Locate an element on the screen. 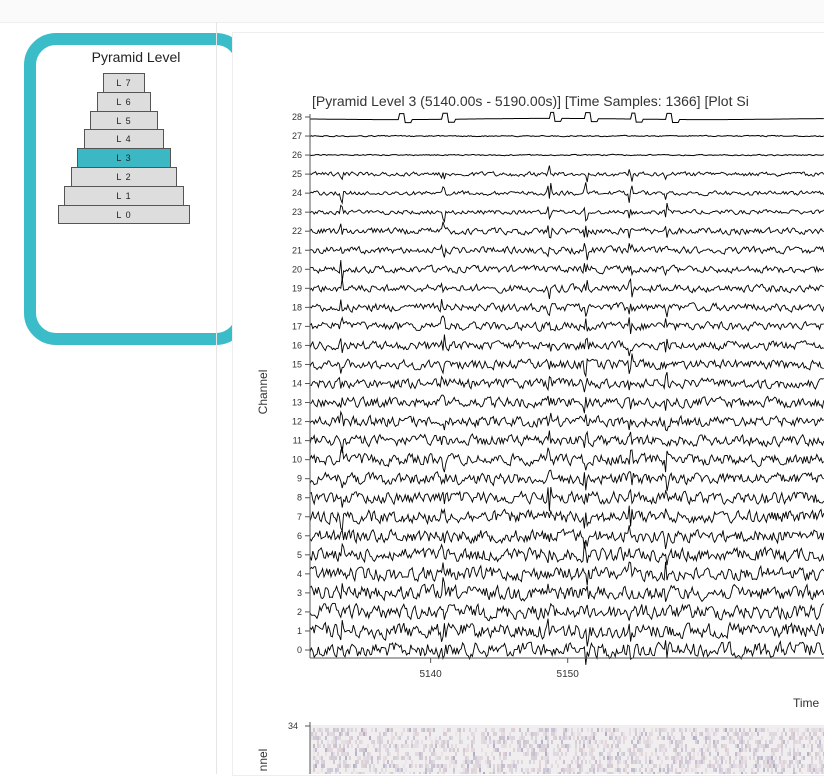 This screenshot has width=824, height=776. pyramid-level-selector: Pyramid Level L 7L 6L 5L 4L 3L 2L 1L 0 is located at coordinates (136, 189).